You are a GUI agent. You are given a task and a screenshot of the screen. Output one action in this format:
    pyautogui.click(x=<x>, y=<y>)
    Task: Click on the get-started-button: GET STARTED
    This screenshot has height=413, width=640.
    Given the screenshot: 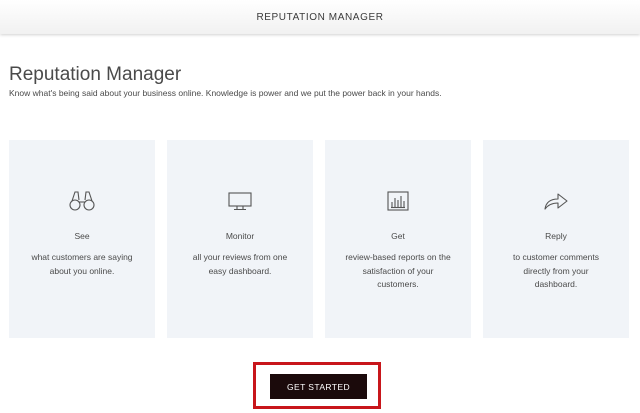 What is the action you would take?
    pyautogui.click(x=318, y=386)
    